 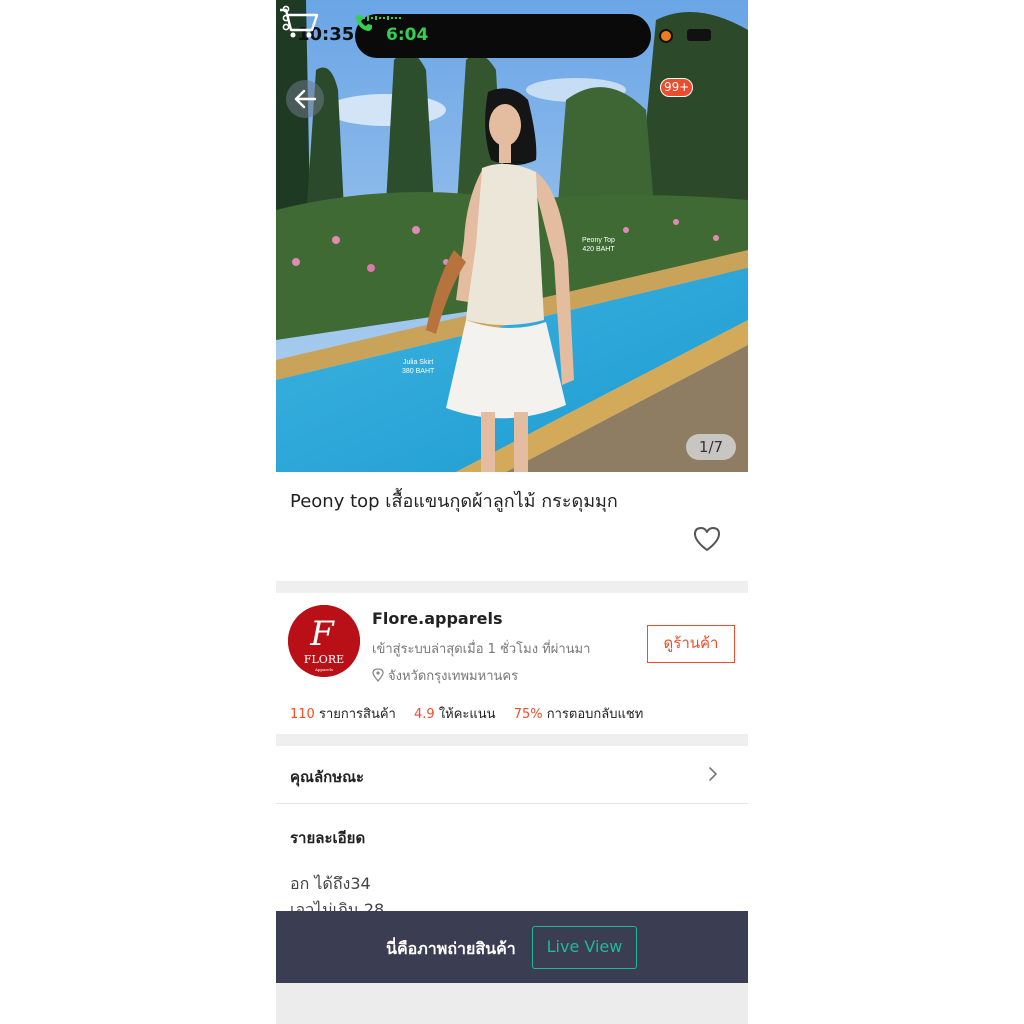 I want to click on shop-location: จังหวัดกรุงเทพมหานคร, so click(x=445, y=675).